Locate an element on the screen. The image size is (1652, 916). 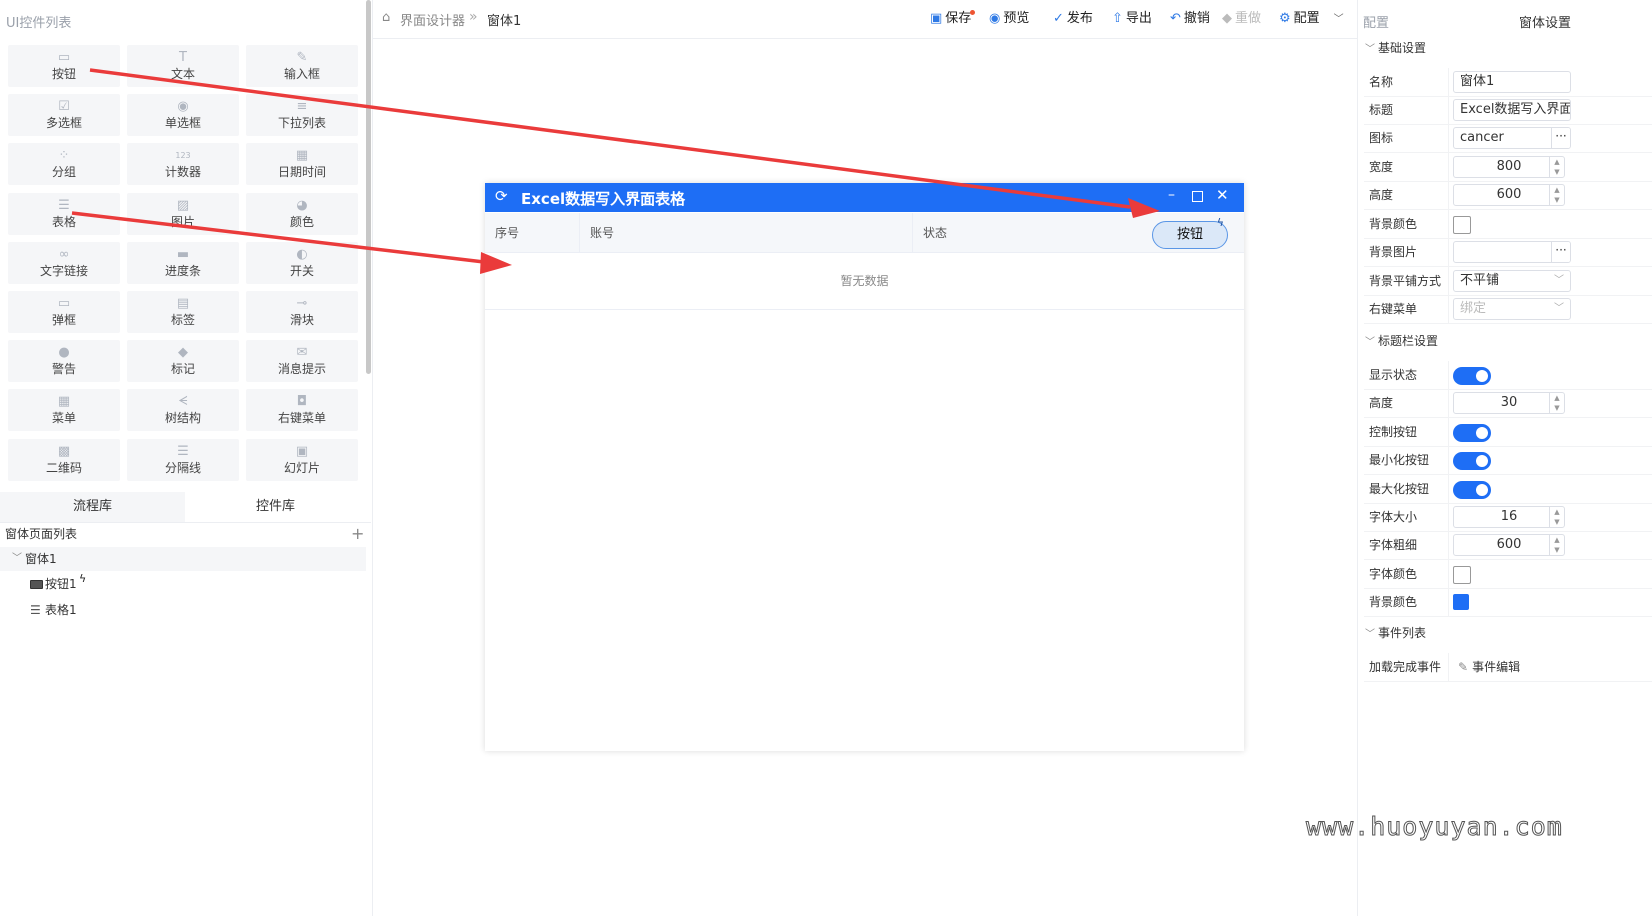
context-menu-select: 绑定 ﹀ is located at coordinates (1512, 309).